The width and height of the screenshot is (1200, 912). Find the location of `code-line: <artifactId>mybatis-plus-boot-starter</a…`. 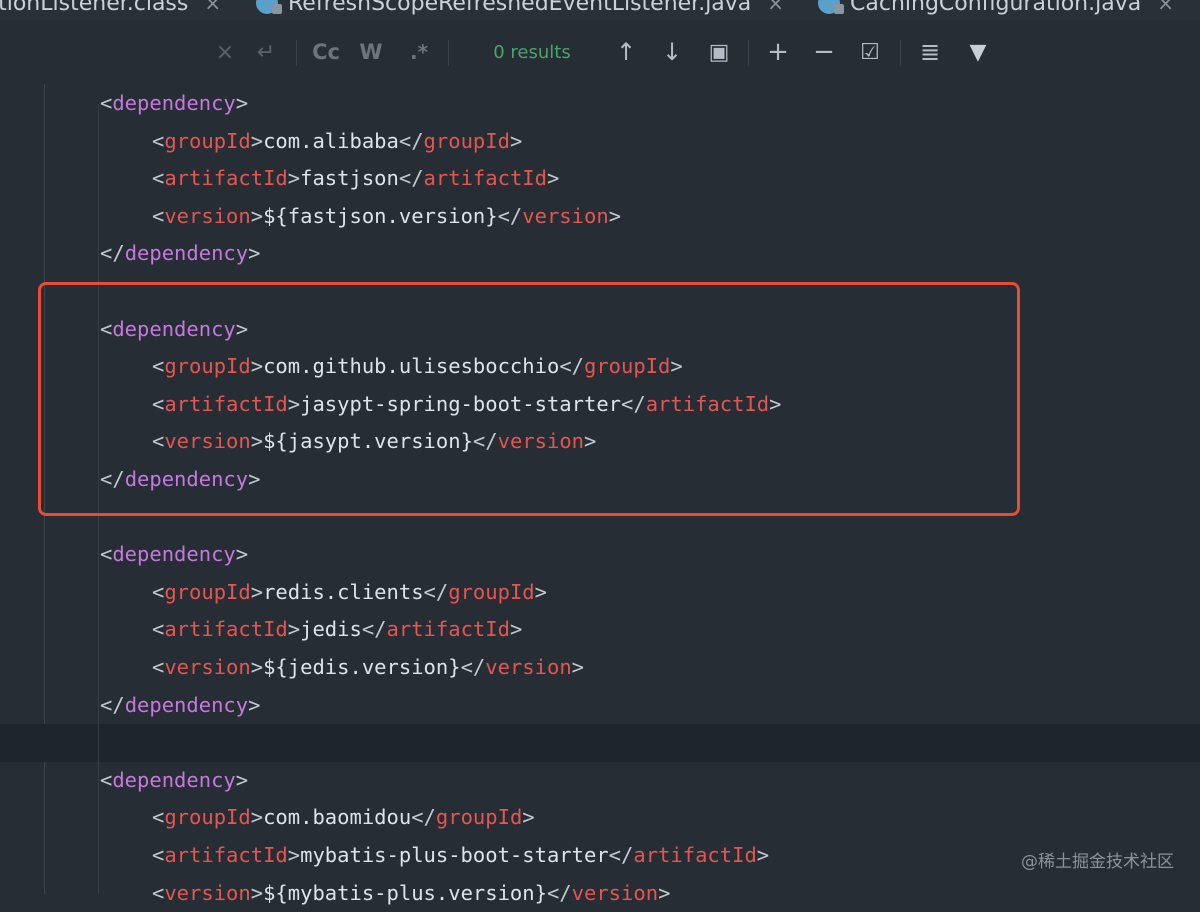

code-line: <artifactId>mybatis-plus-boot-starter</a… is located at coordinates (600, 856).